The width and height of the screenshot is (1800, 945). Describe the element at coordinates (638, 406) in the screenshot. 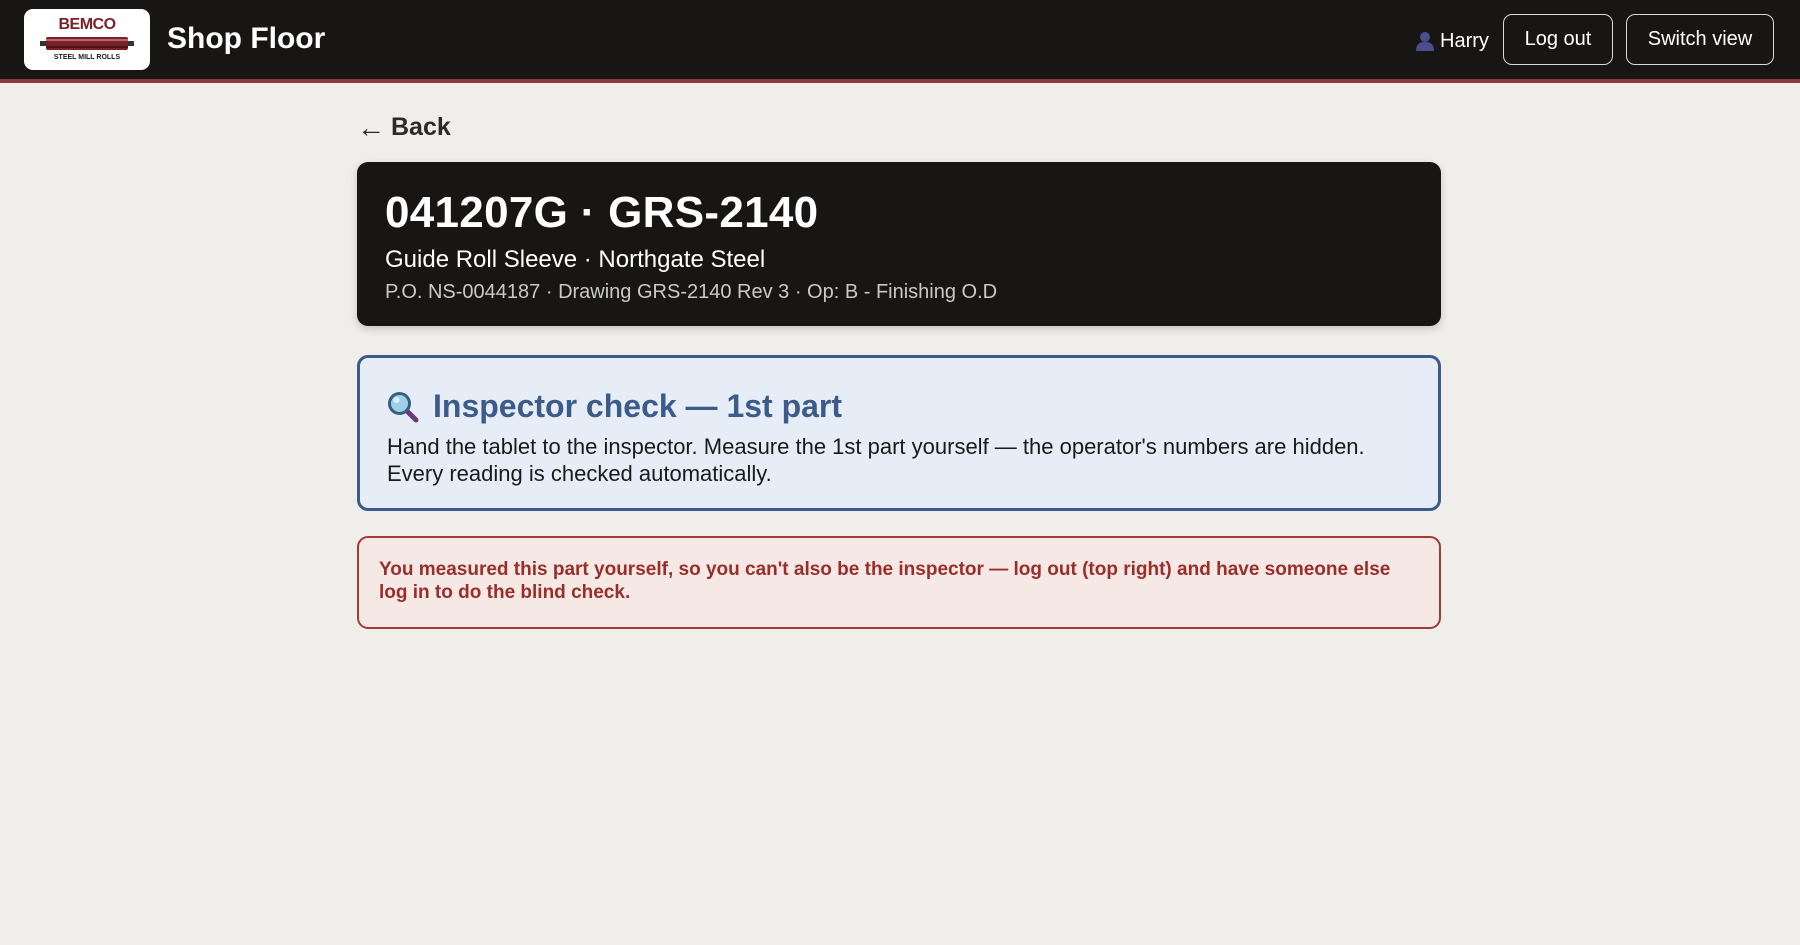

I see `inspector-title: Inspector check — 1st part` at that location.